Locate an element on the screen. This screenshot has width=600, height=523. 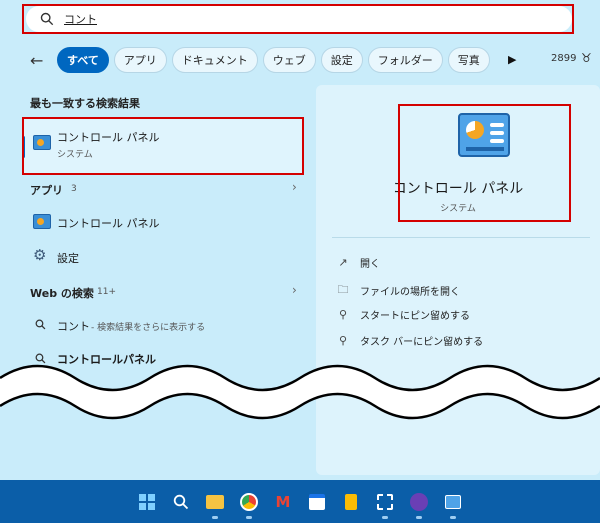
best-match-heading: 最も一致する検索結果 is located at coordinates (85, 103).